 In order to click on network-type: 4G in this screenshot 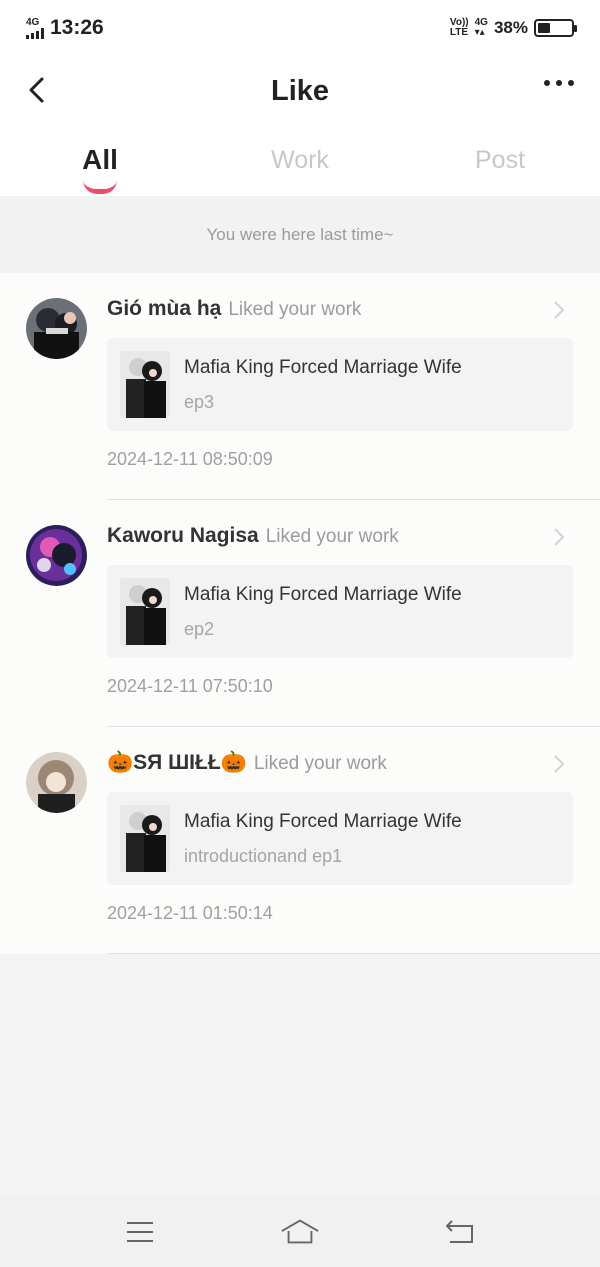, I will do `click(33, 22)`.